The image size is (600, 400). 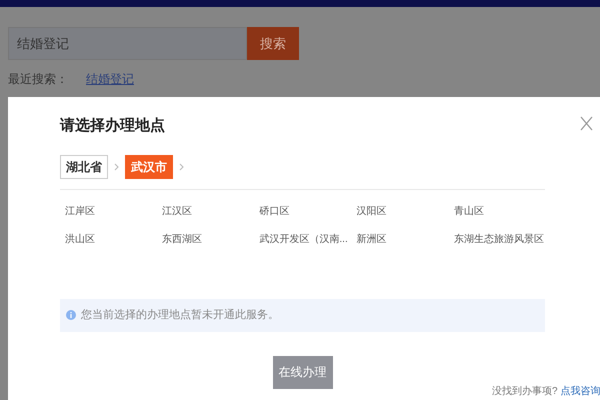 I want to click on dialog-title: 请选择办理地点, so click(x=113, y=126).